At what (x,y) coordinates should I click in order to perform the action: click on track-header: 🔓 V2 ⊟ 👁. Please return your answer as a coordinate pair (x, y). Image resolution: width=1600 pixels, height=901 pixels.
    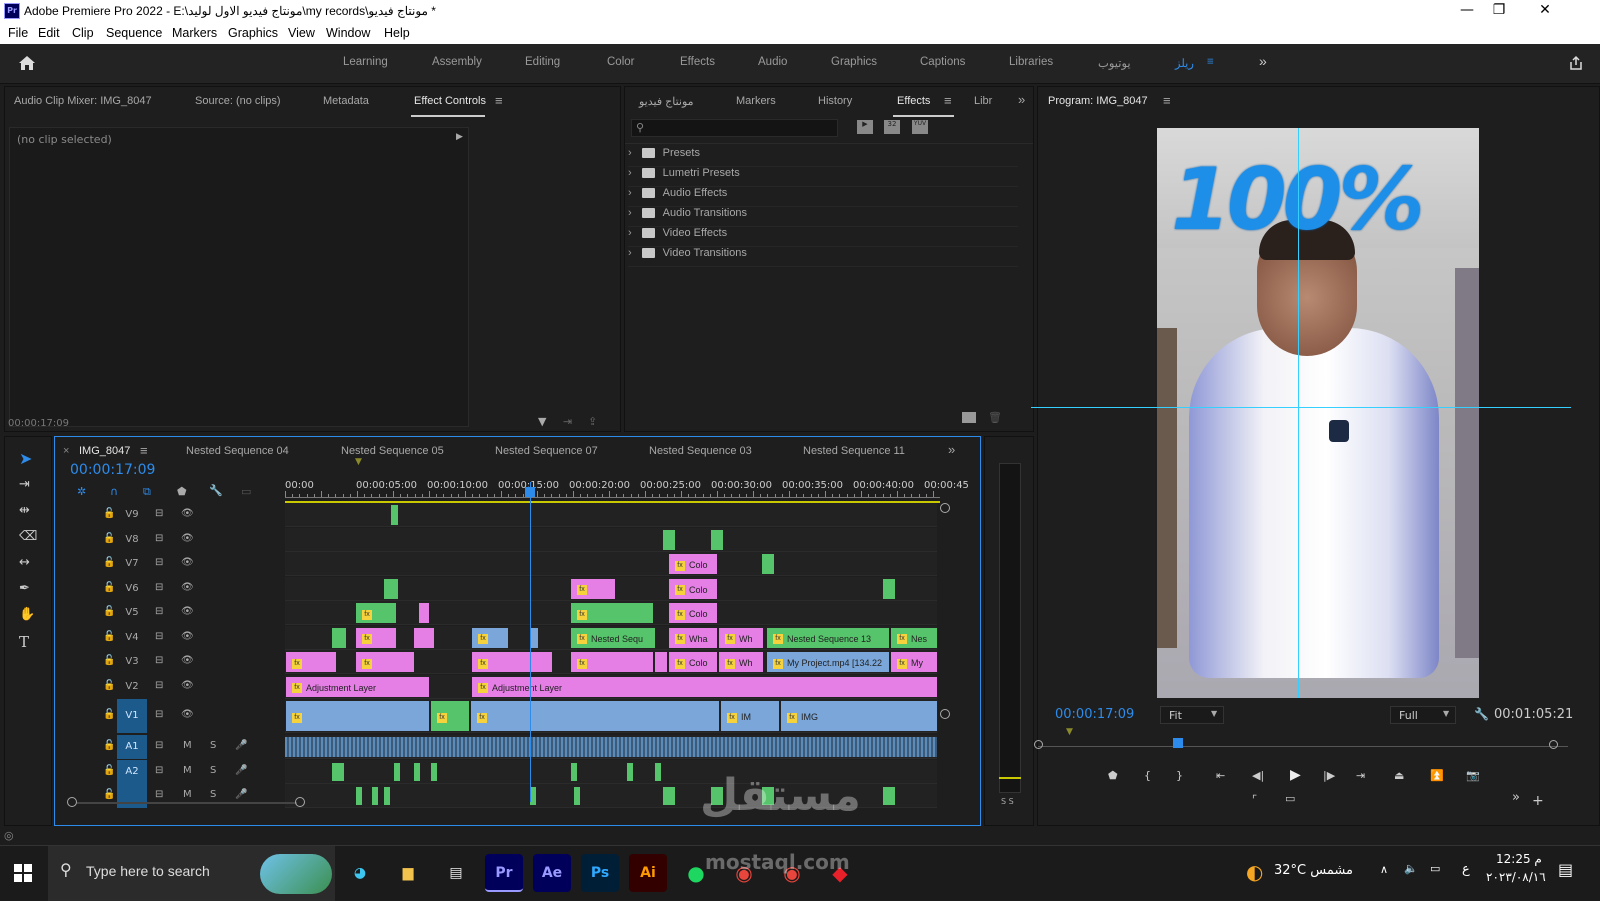
    Looking at the image, I should click on (169, 687).